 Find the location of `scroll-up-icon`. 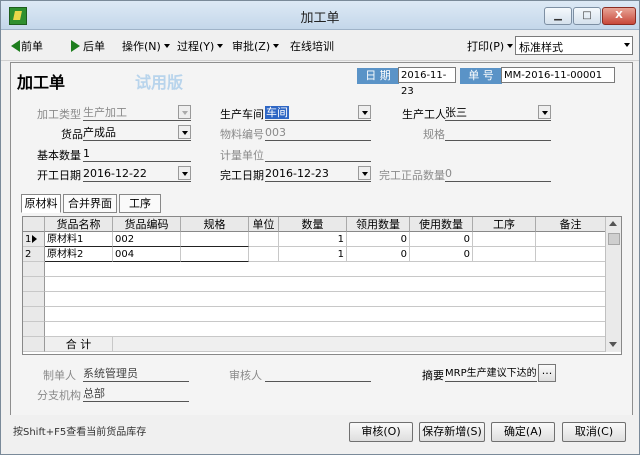

scroll-up-icon is located at coordinates (613, 224).